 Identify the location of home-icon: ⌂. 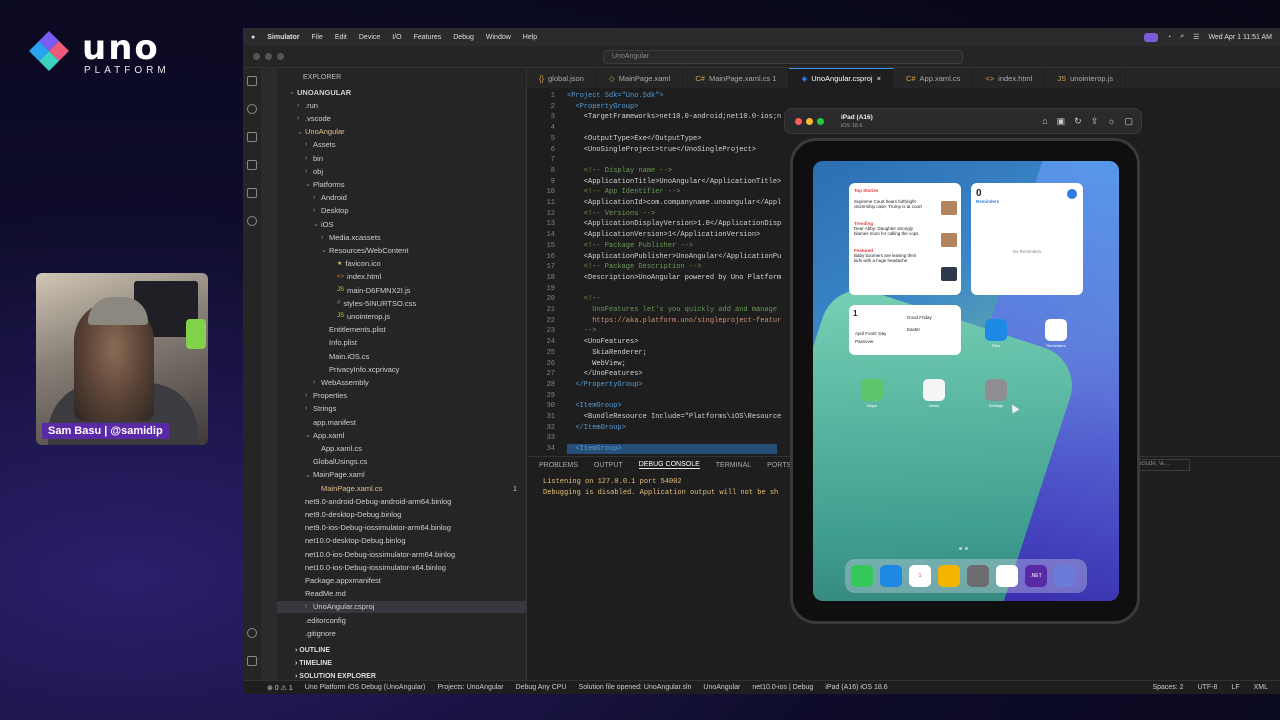
(1044, 121).